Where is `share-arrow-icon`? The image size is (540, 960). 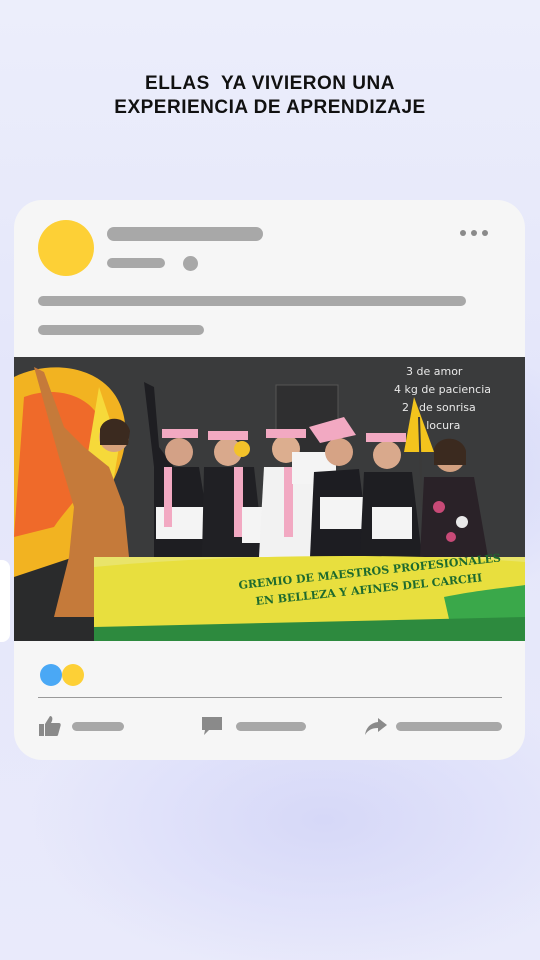
share-arrow-icon is located at coordinates (376, 726).